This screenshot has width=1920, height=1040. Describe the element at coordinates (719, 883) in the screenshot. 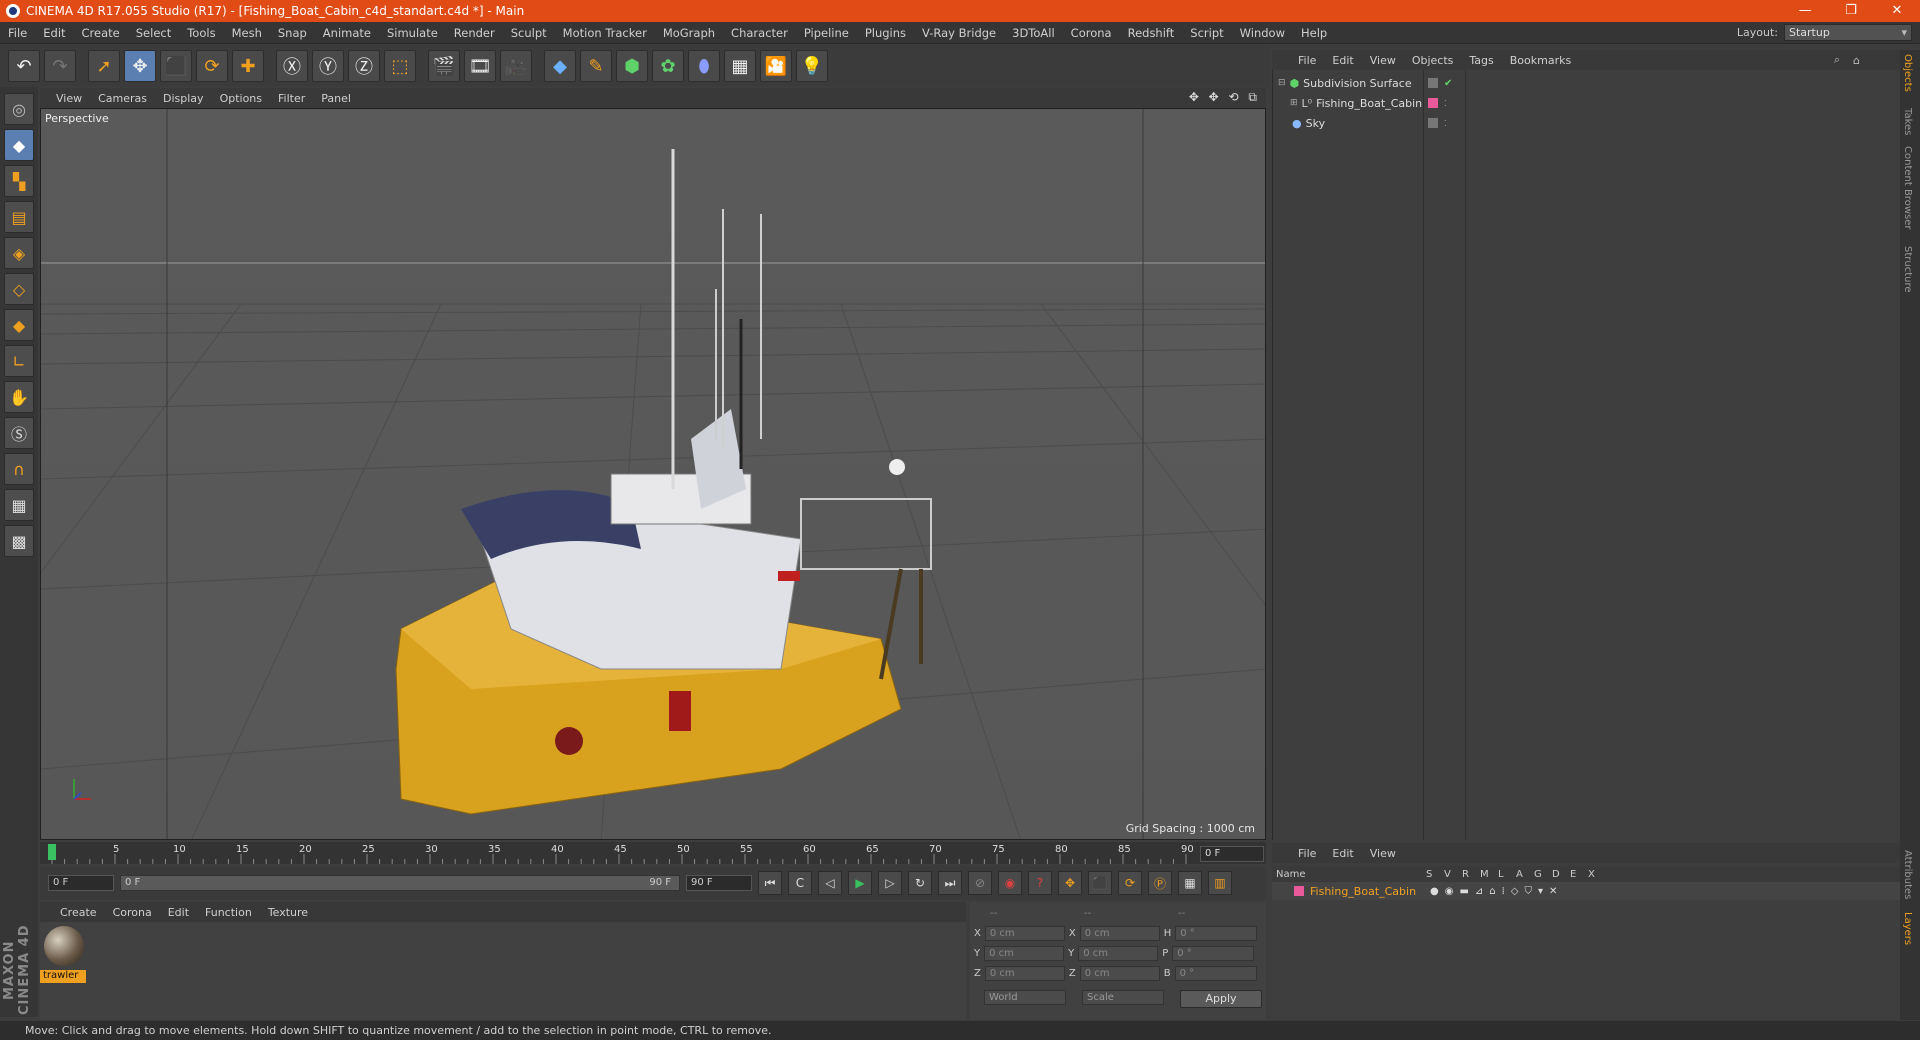

I see `end-frame-field: 90 F` at that location.